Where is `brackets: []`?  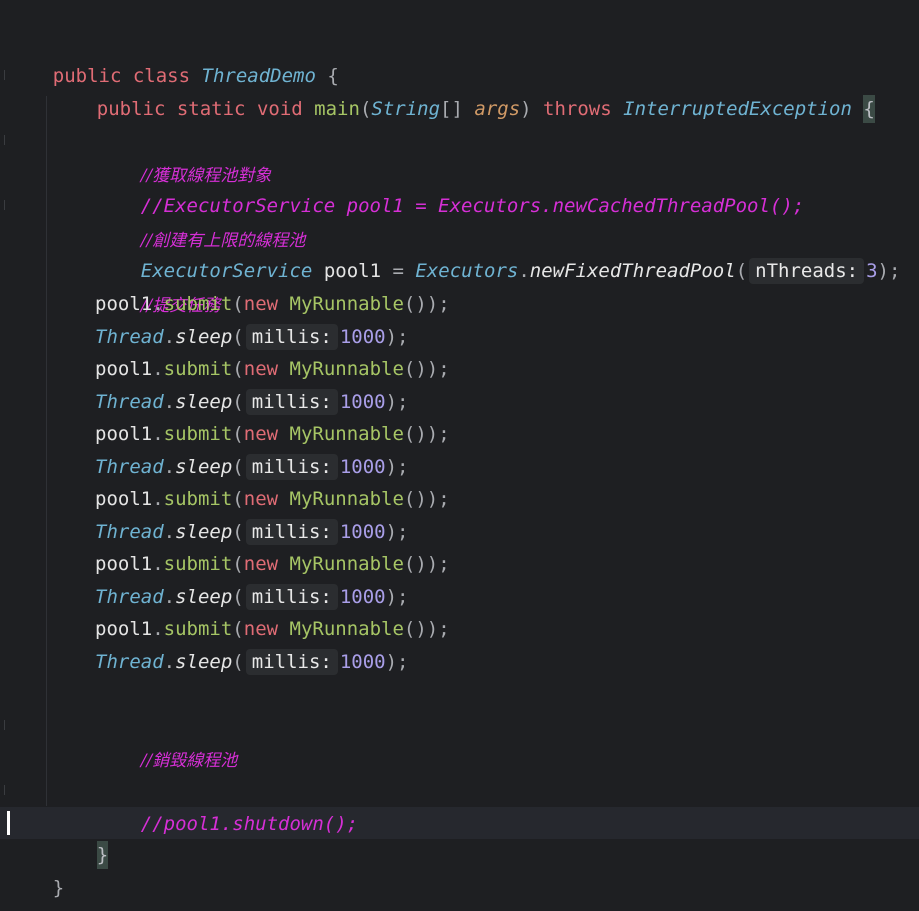
brackets: [] is located at coordinates (451, 109).